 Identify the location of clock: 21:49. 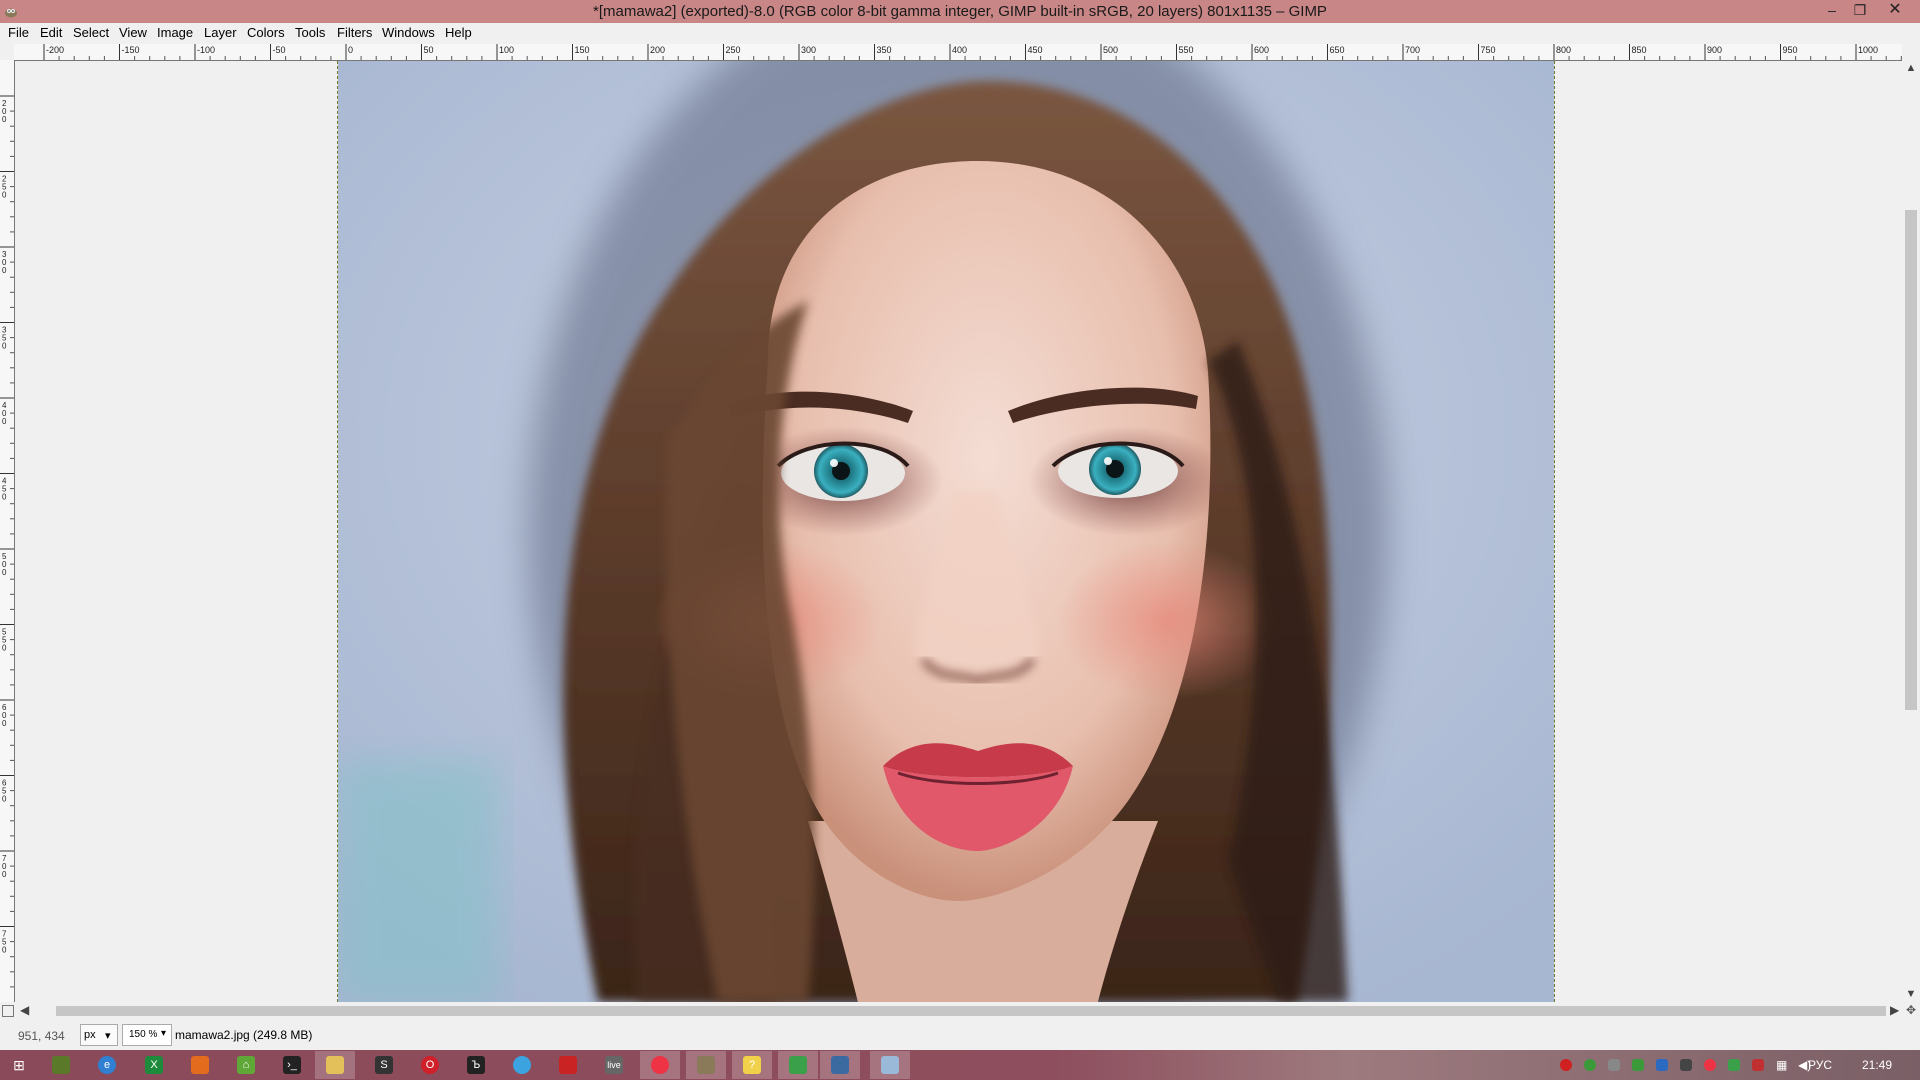
(1877, 1065).